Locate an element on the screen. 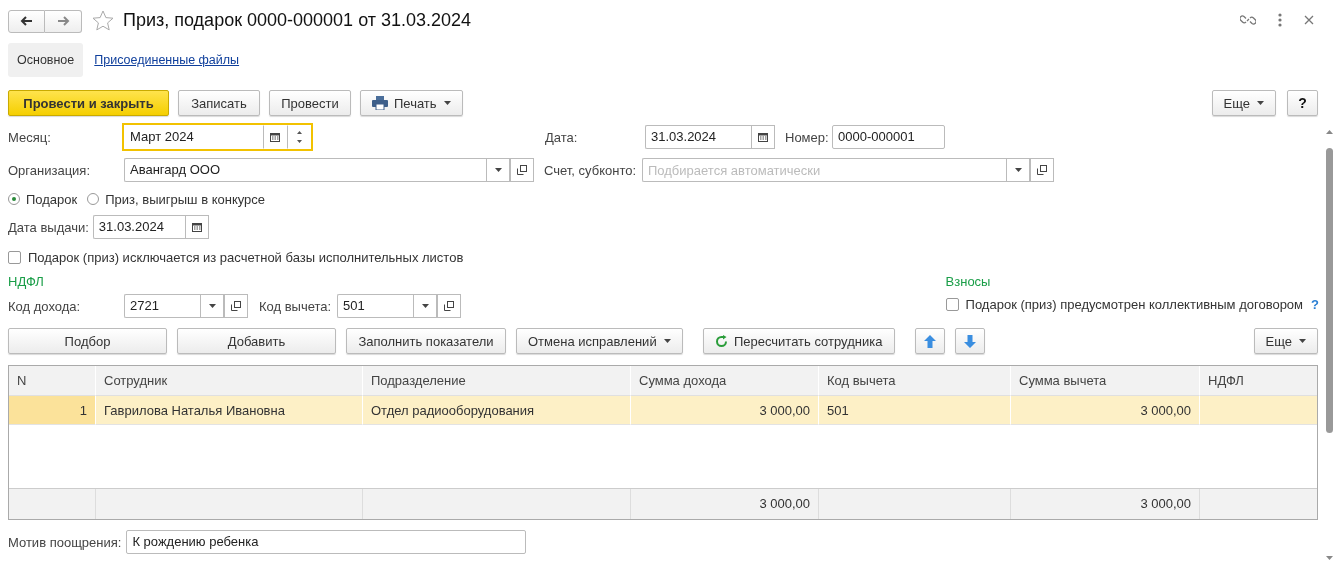  organization-field: Авангард ООО is located at coordinates (305, 170).